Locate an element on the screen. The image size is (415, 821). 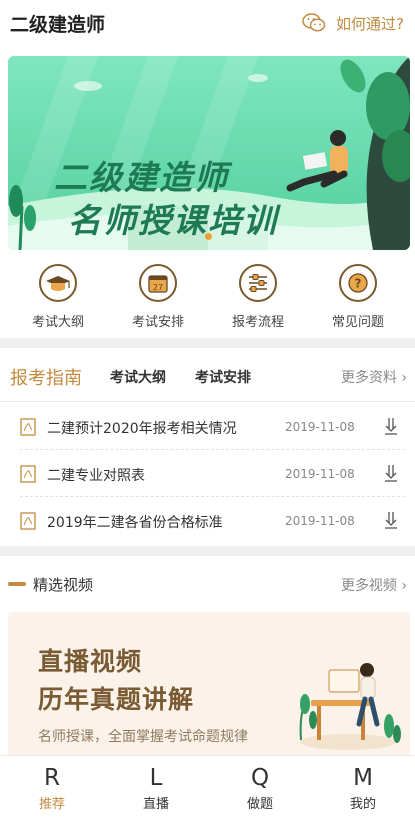
videos-title: 精选视频 is located at coordinates (63, 585).